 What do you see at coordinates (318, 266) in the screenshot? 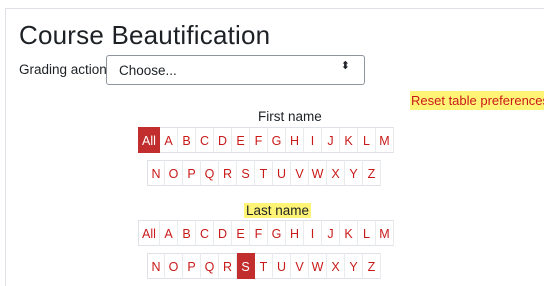
I see `last-name-initial-w: W` at bounding box center [318, 266].